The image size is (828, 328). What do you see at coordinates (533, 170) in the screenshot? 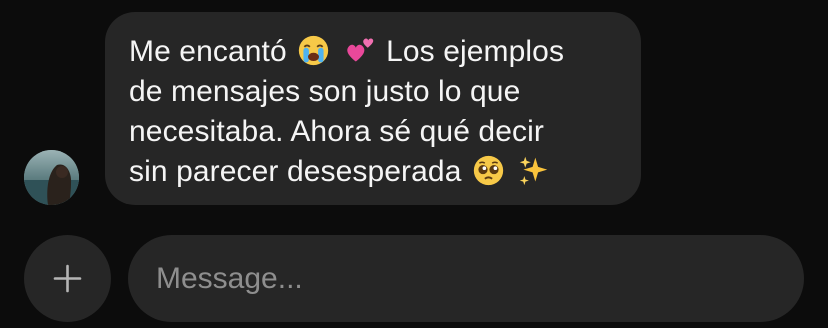
I see `sparkles-icon` at bounding box center [533, 170].